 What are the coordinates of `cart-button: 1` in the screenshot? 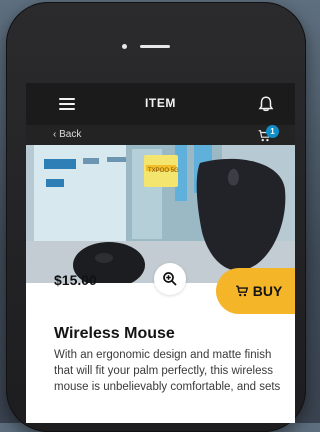 It's located at (268, 134).